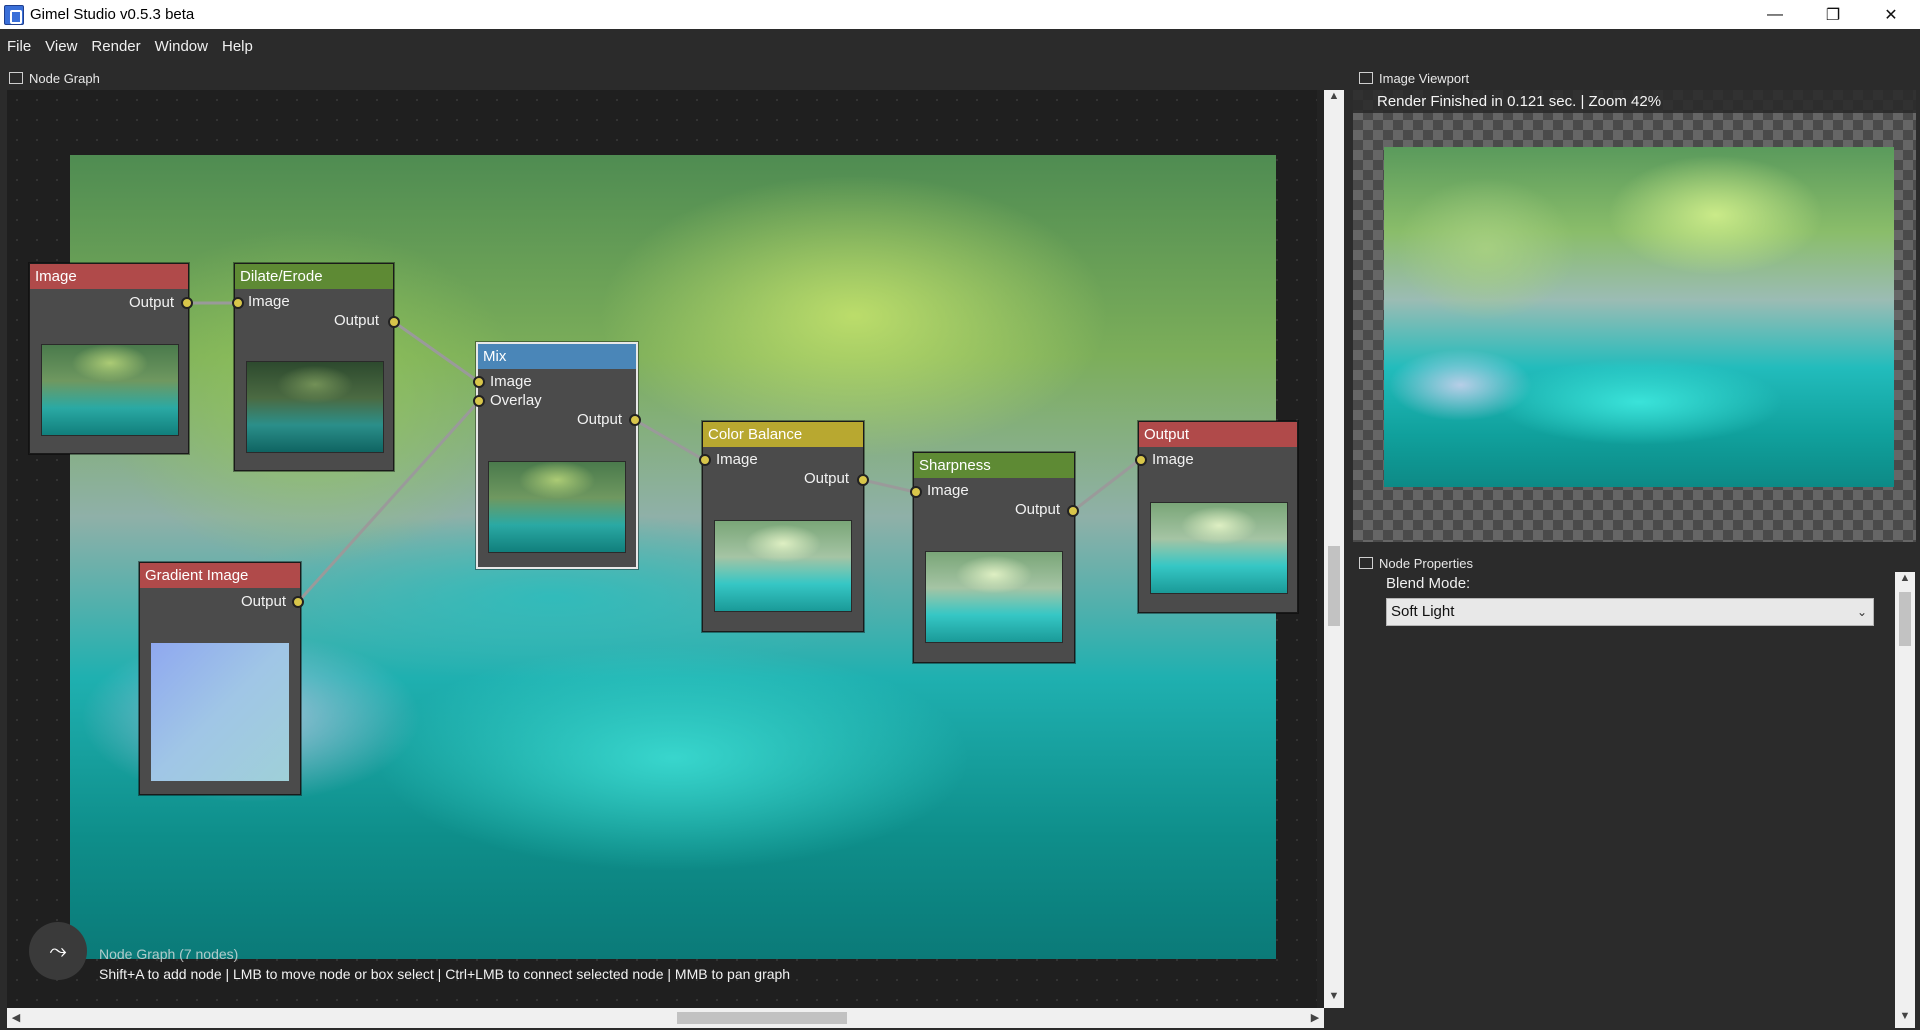  I want to click on node-colorbalance-input-label: Image, so click(737, 459).